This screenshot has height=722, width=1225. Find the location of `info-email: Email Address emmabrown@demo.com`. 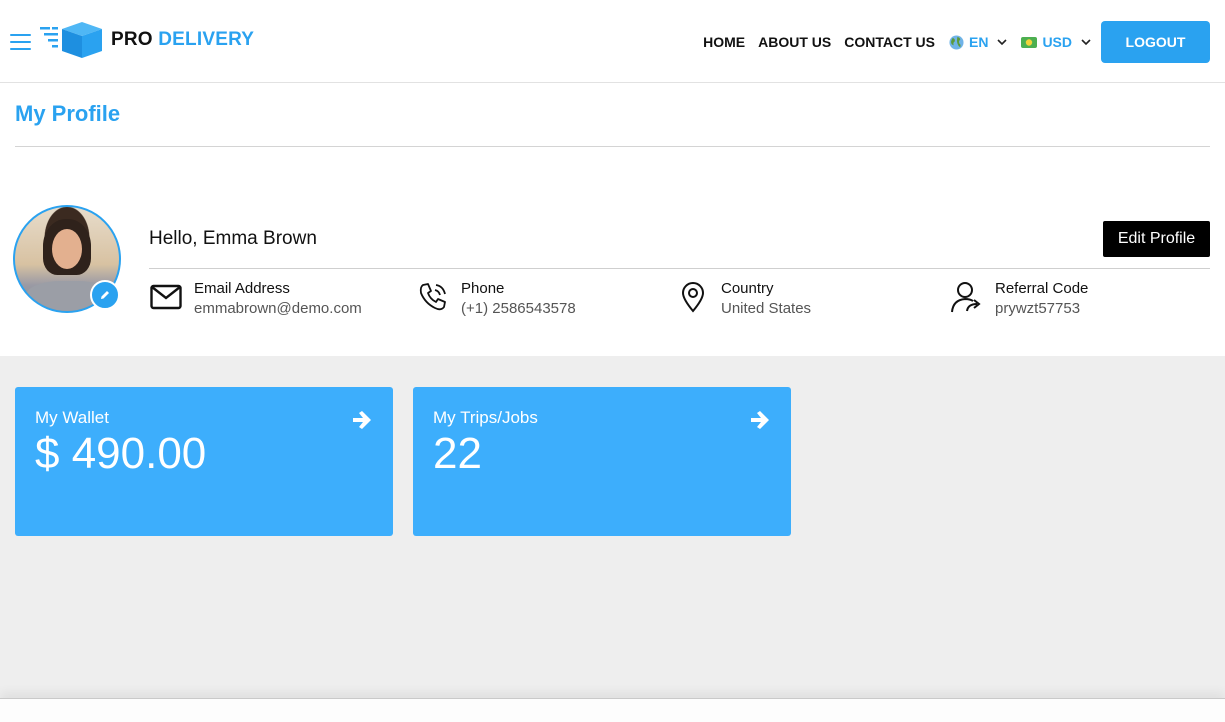

info-email: Email Address emmabrown@demo.com is located at coordinates (255, 300).